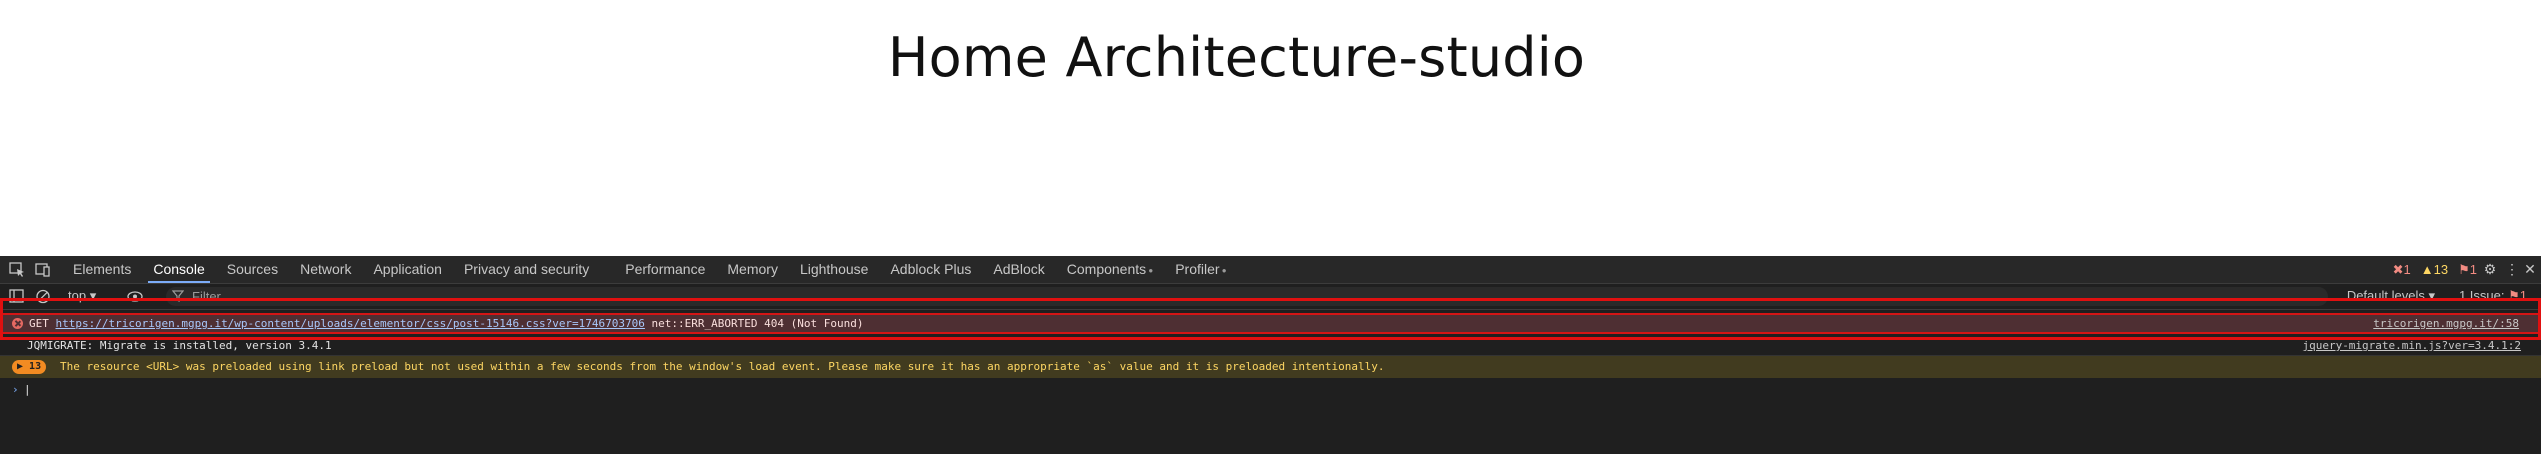 The image size is (2541, 454). I want to click on info-source-link: jquery-migrate.min.js?ver=3.4.1:2, so click(2411, 345).